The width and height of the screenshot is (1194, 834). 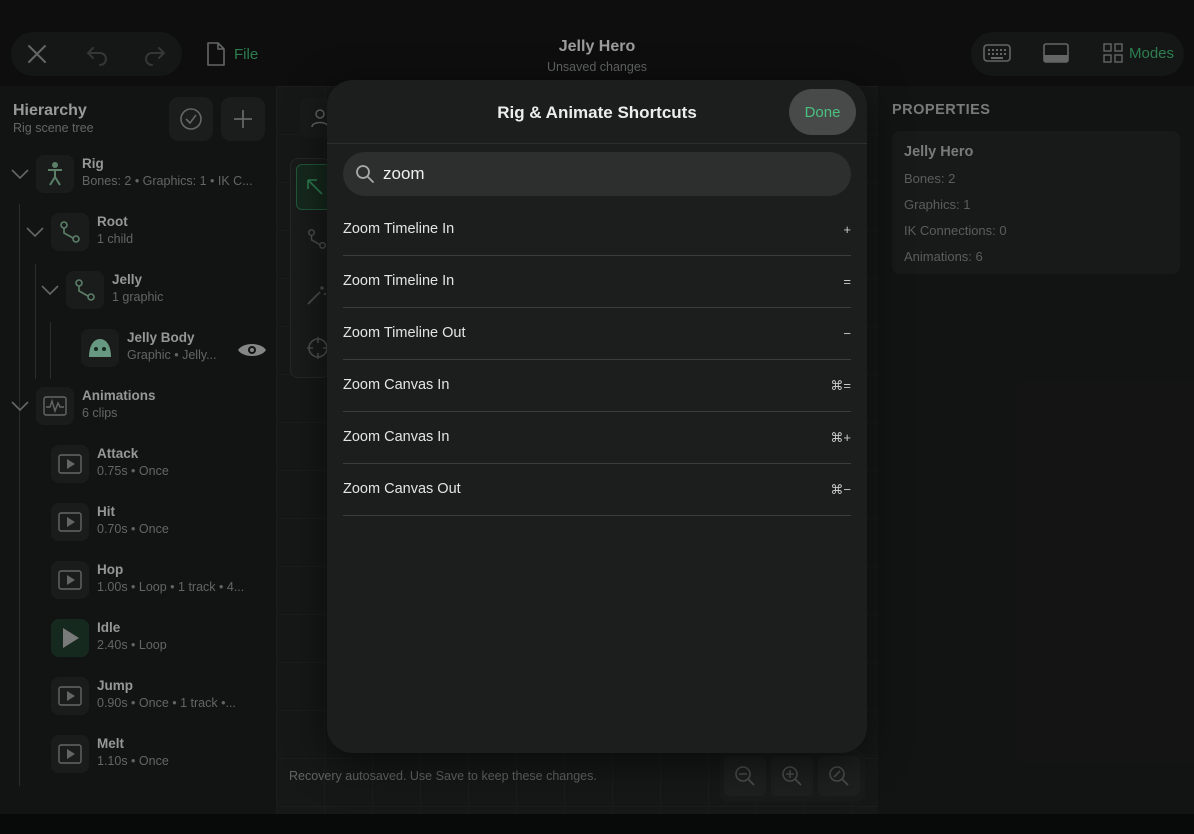 What do you see at coordinates (847, 229) in the screenshot?
I see `shortcut-key: +` at bounding box center [847, 229].